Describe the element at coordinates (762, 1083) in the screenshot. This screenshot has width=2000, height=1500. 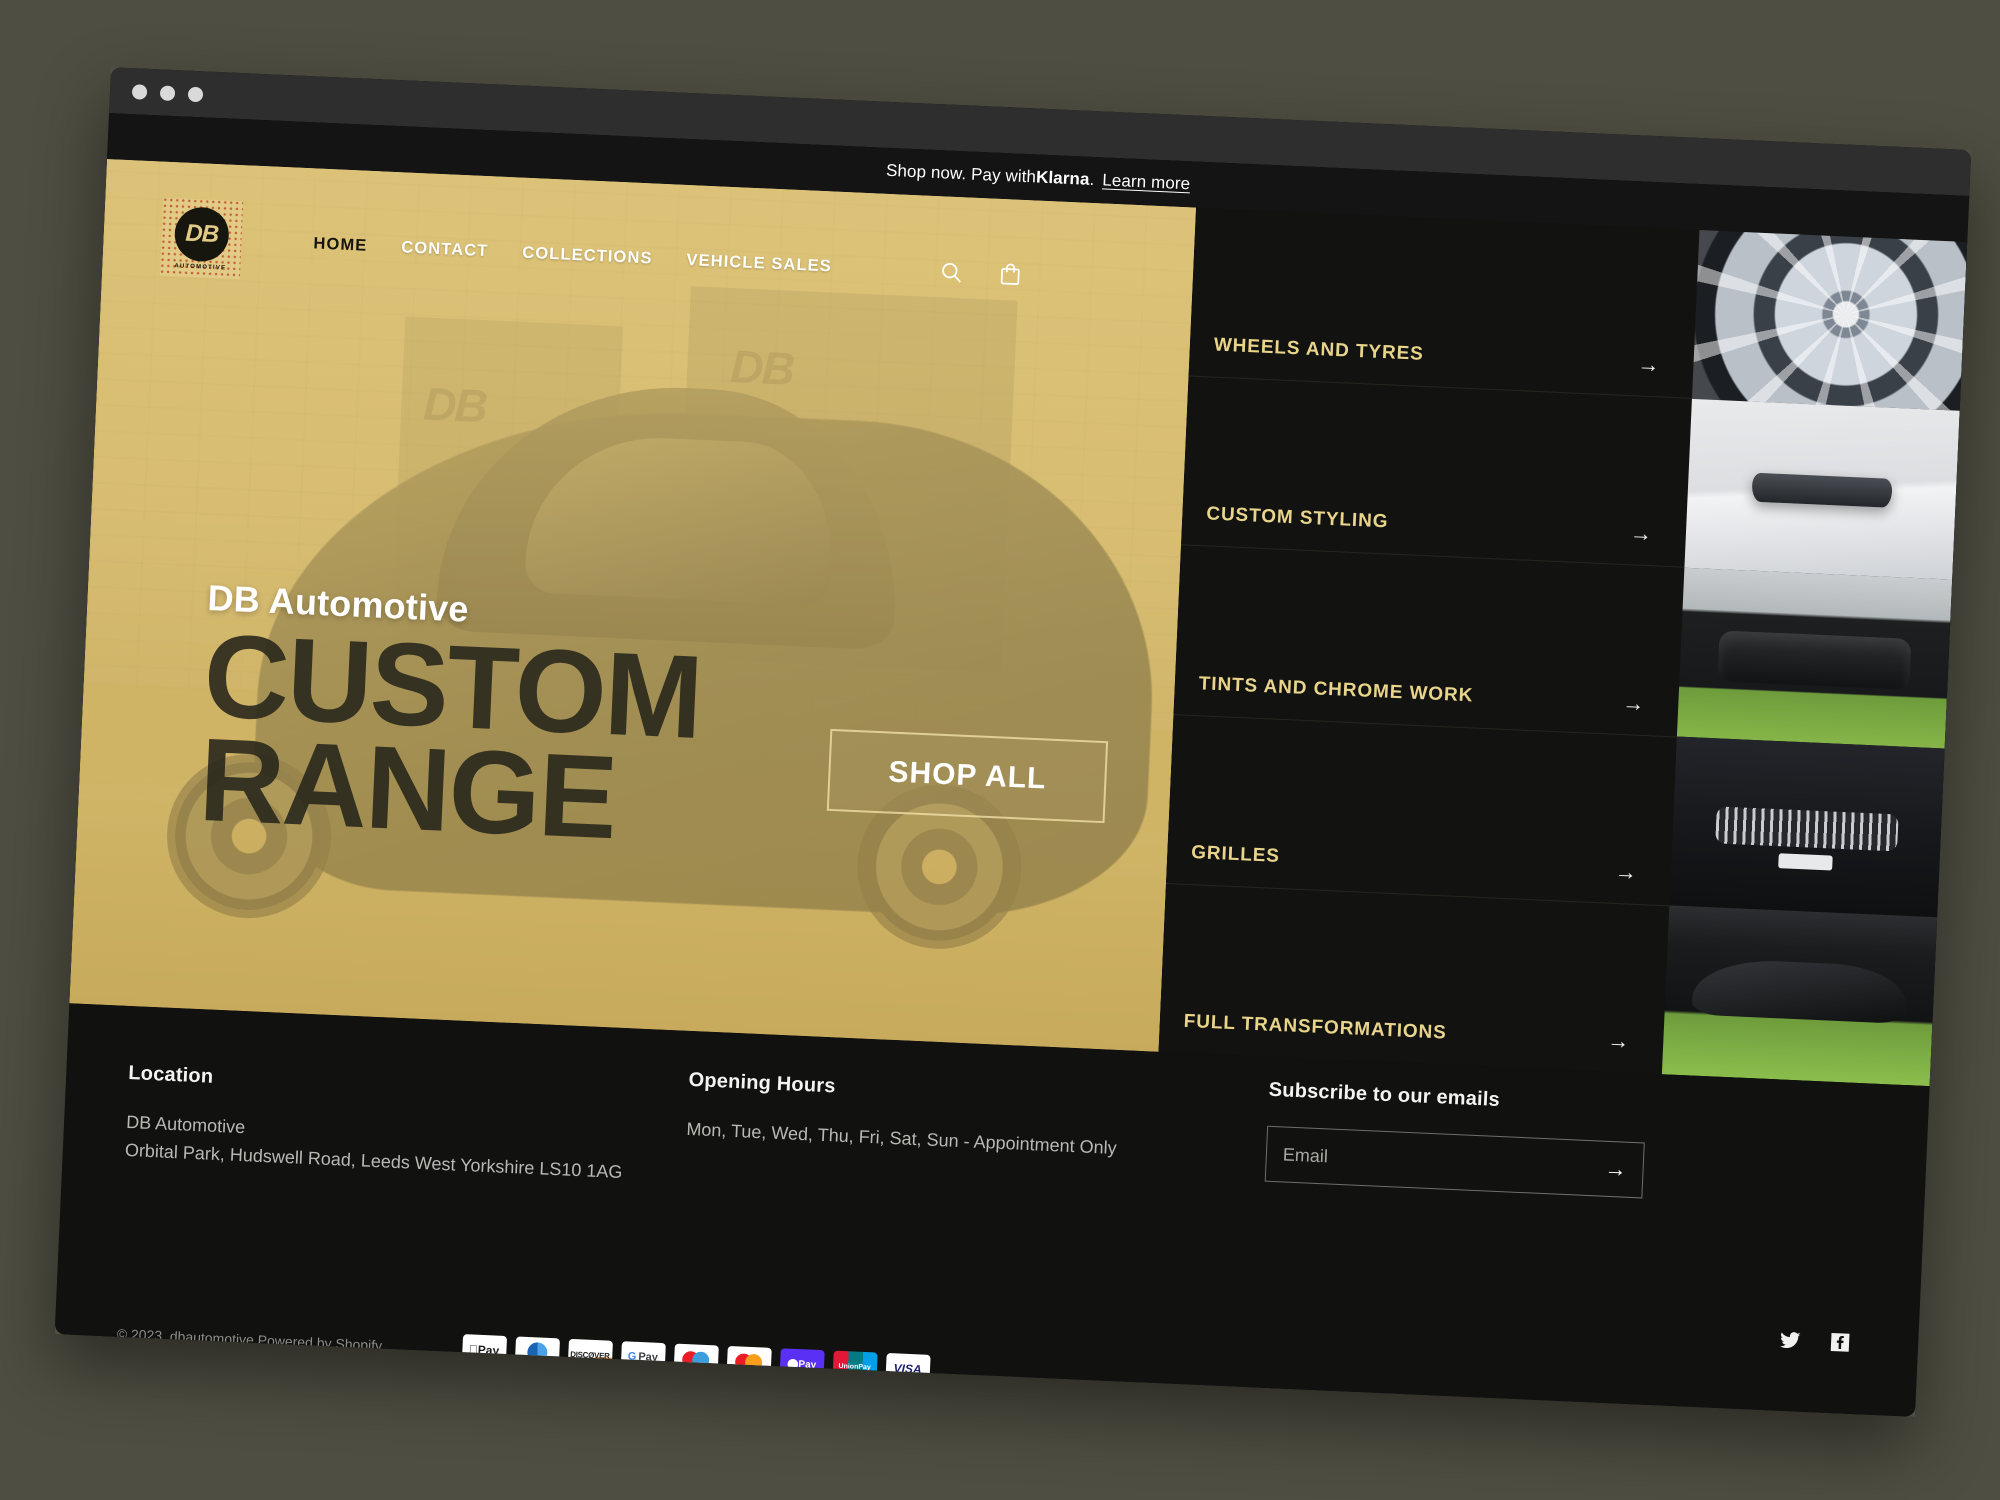
I see `hours-heading: Opening Hours` at that location.